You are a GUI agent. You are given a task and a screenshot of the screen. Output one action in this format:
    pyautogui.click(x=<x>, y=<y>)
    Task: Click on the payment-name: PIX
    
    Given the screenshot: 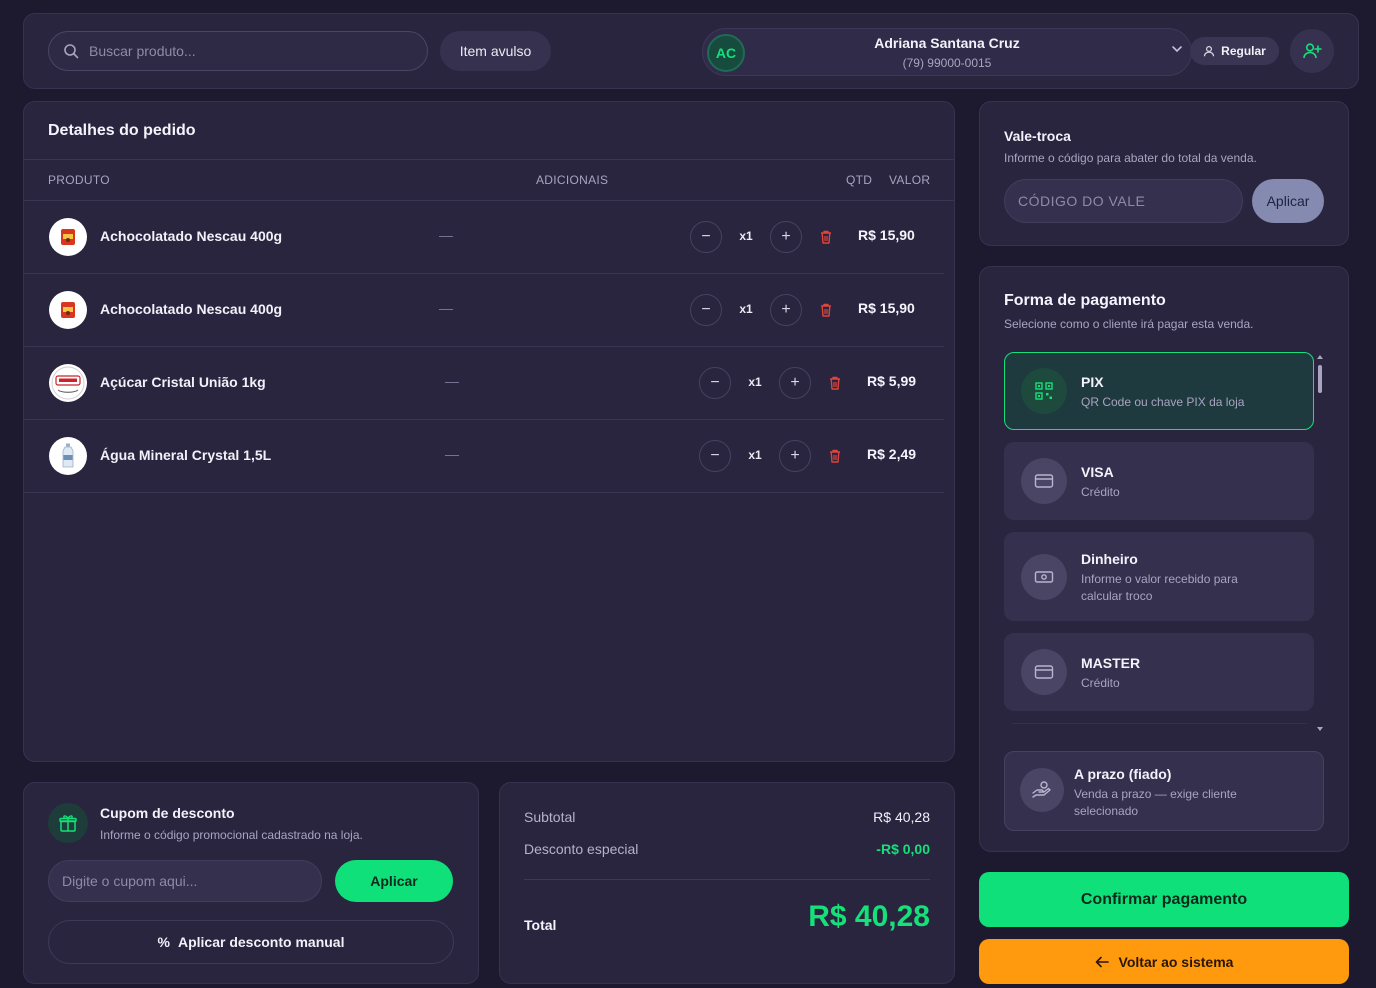 What is the action you would take?
    pyautogui.click(x=1092, y=382)
    